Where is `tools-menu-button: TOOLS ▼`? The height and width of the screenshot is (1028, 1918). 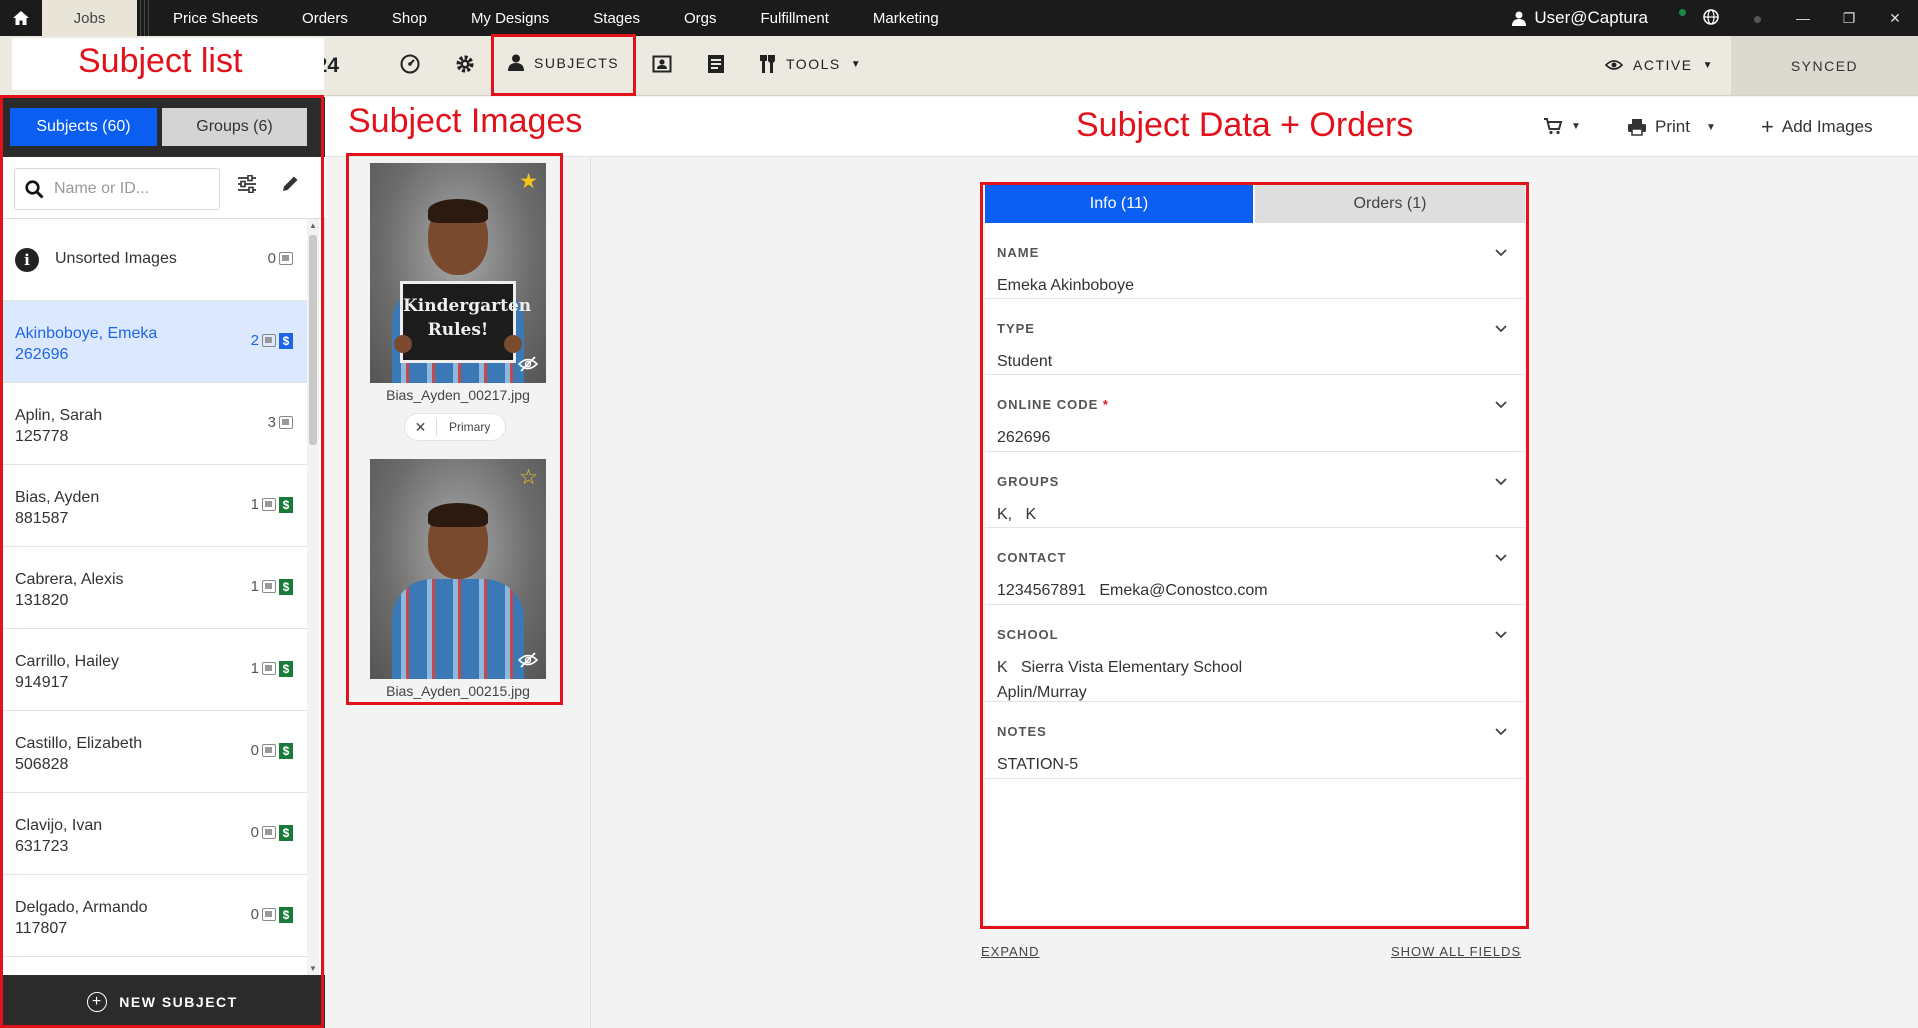 tools-menu-button: TOOLS ▼ is located at coordinates (811, 64).